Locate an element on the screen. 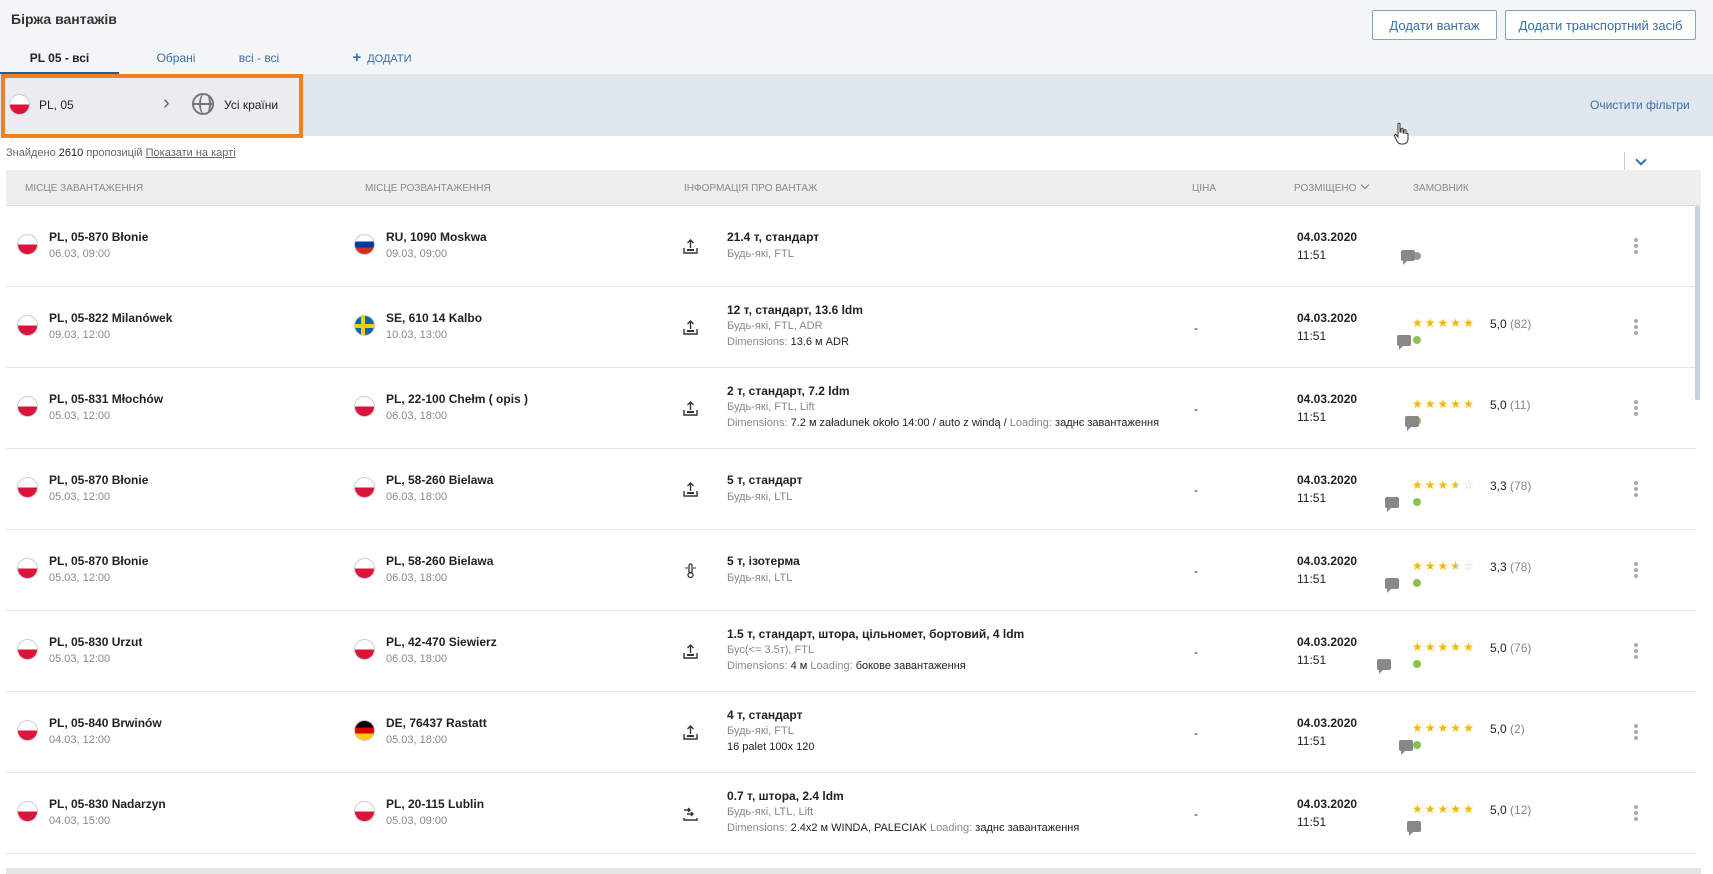  page-title: Біржа вантажів is located at coordinates (64, 19).